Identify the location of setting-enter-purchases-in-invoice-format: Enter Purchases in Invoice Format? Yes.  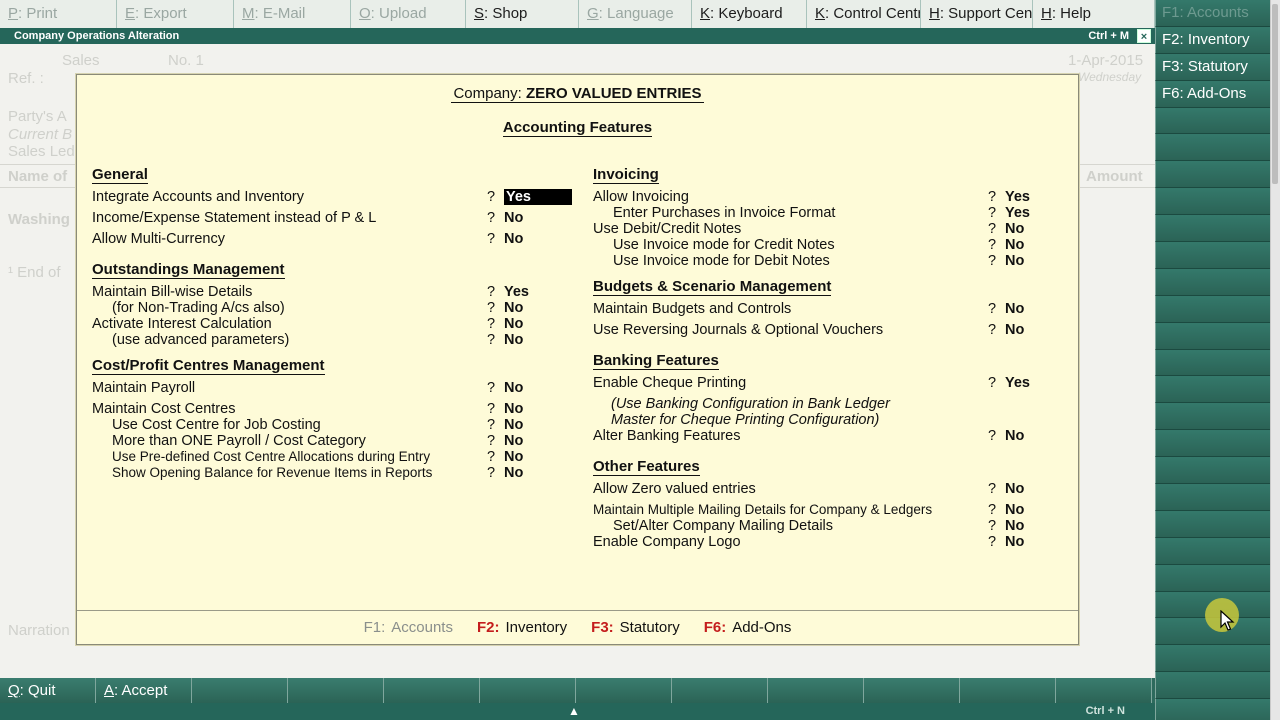
(834, 213).